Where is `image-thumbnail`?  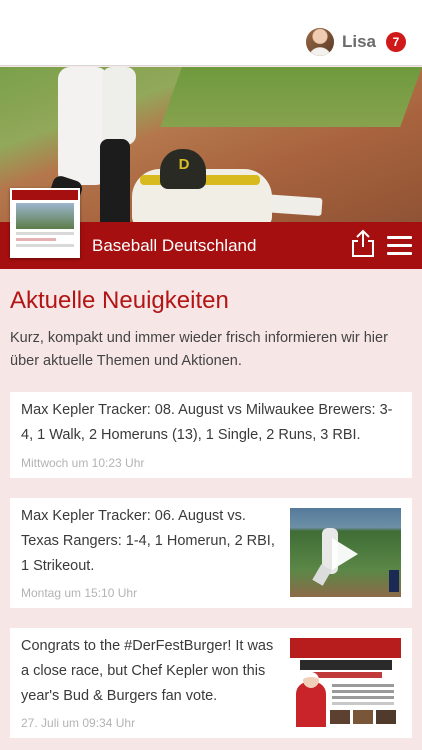
image-thumbnail is located at coordinates (345, 682).